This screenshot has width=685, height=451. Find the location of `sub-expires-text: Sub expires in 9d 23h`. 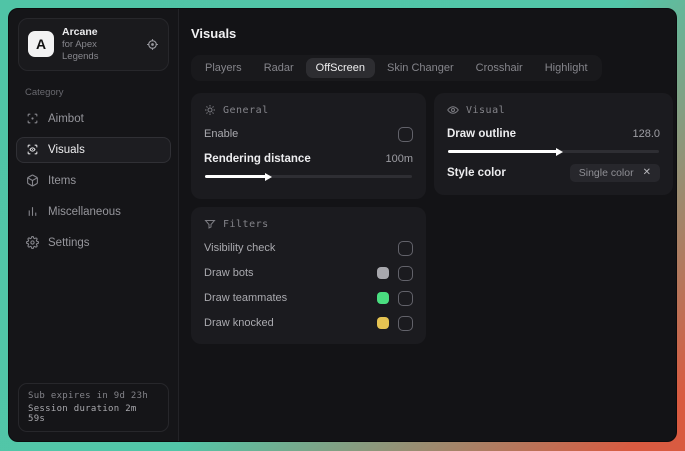

sub-expires-text: Sub expires in 9d 23h is located at coordinates (88, 396).